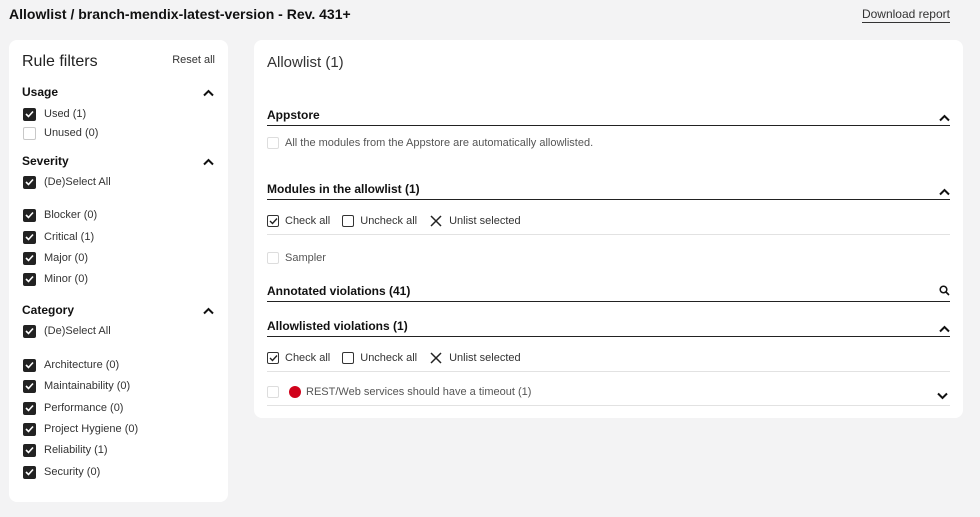  What do you see at coordinates (119, 91) in the screenshot?
I see `usage-section-toggle: Usage` at bounding box center [119, 91].